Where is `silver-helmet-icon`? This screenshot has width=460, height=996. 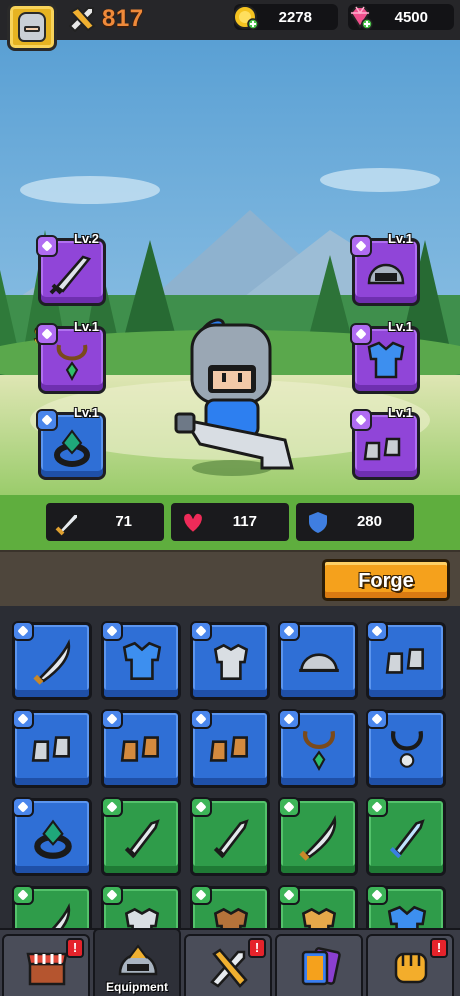
silver-helmet-icon is located at coordinates (319, 662).